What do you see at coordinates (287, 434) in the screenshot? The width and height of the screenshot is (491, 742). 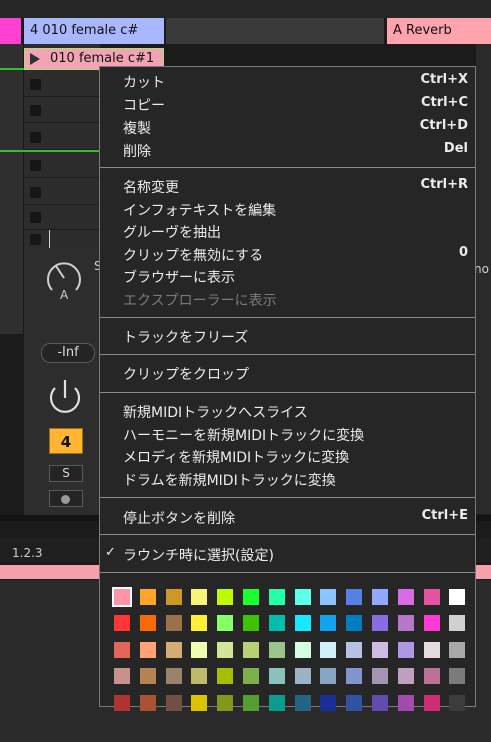 I see `menu-item-convert-harmony: ハーモニーを新規MIDIトラックに変換` at bounding box center [287, 434].